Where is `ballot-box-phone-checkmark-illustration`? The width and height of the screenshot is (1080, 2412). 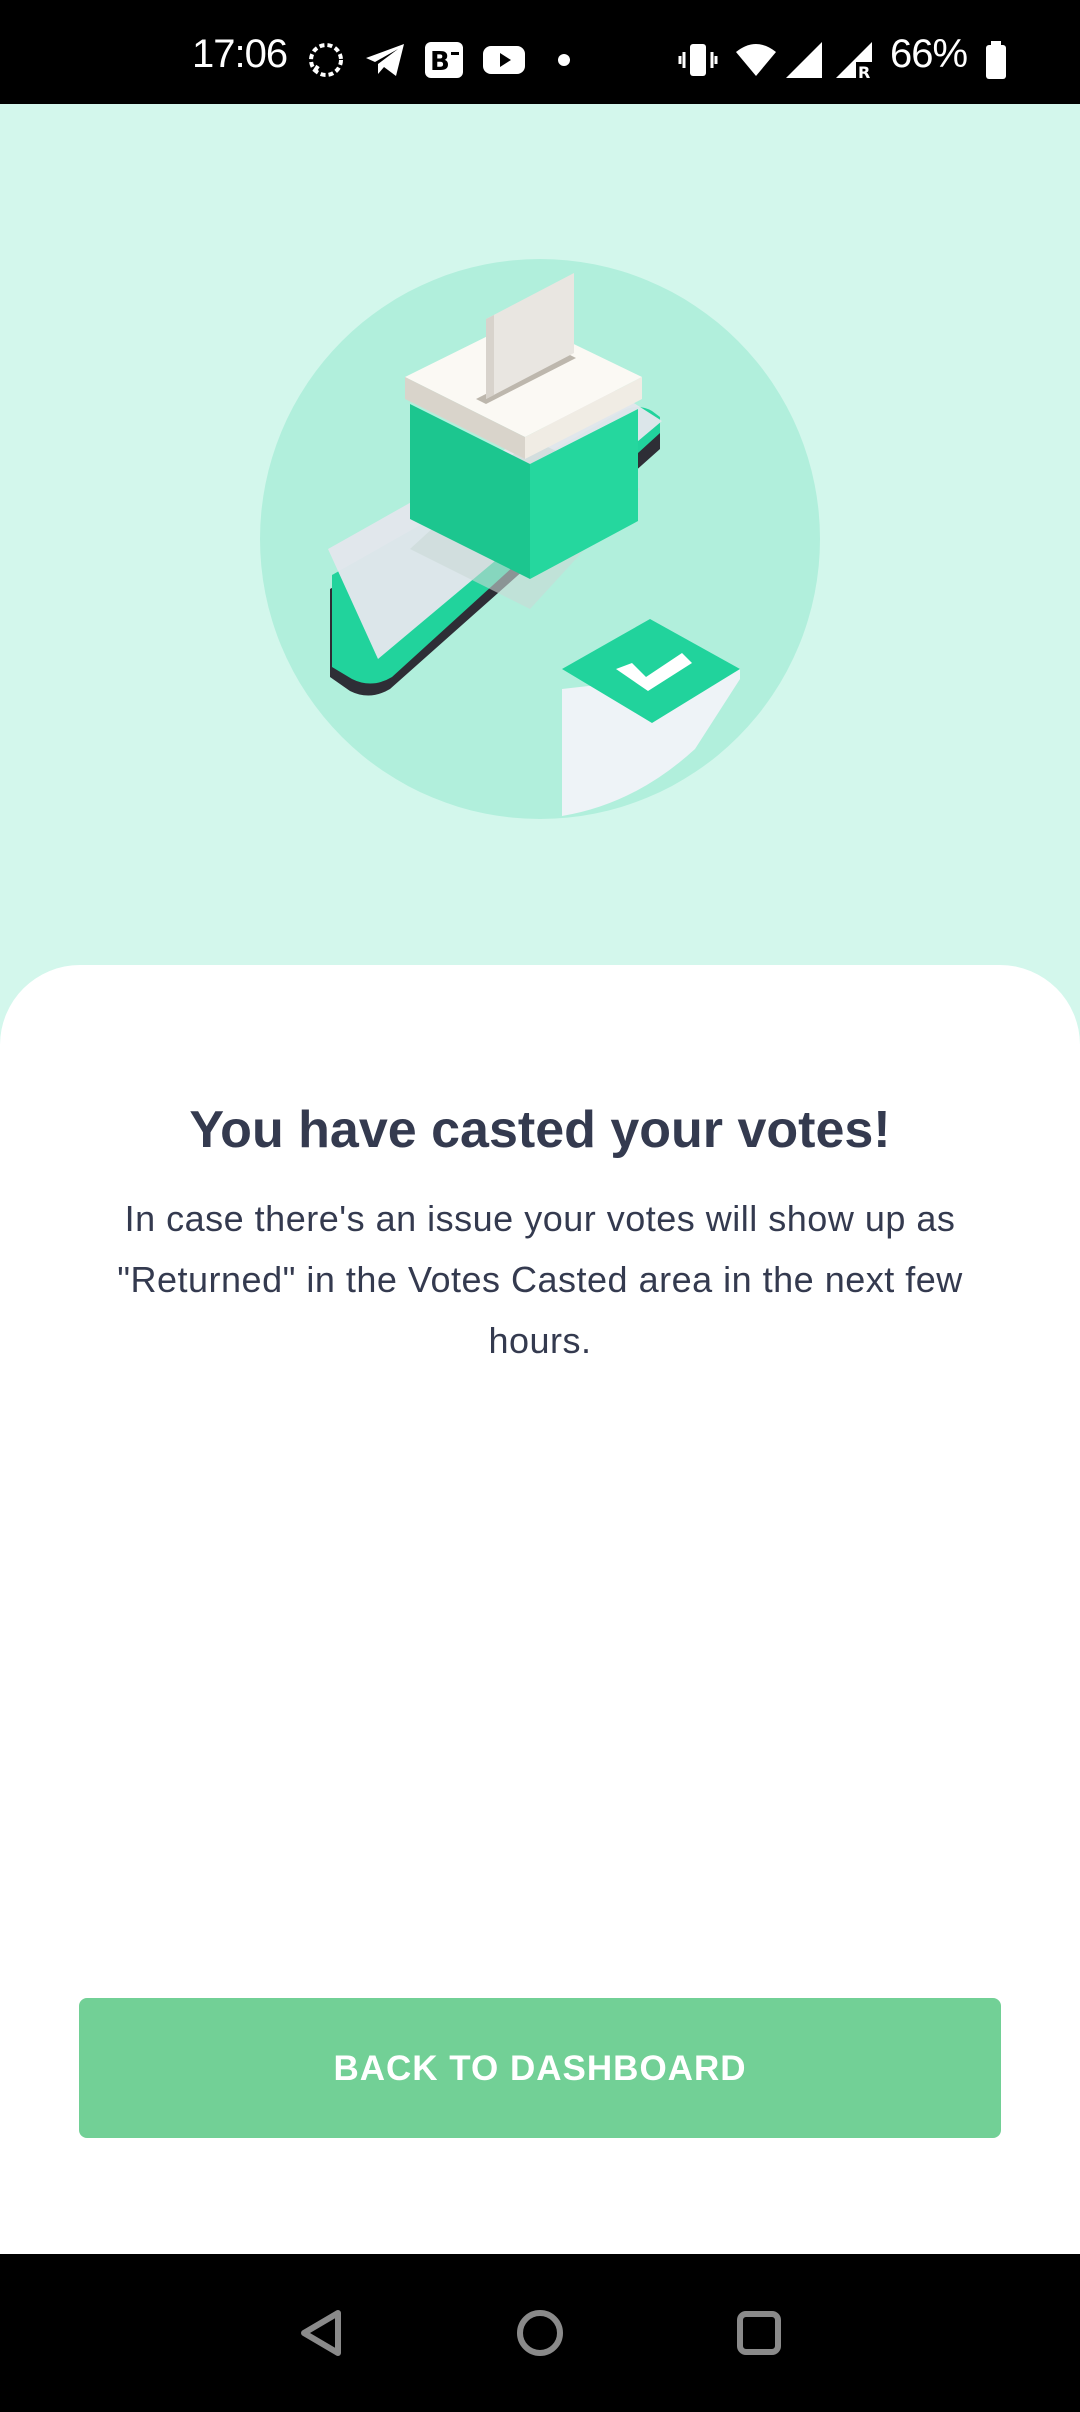 ballot-box-phone-checkmark-illustration is located at coordinates (540, 539).